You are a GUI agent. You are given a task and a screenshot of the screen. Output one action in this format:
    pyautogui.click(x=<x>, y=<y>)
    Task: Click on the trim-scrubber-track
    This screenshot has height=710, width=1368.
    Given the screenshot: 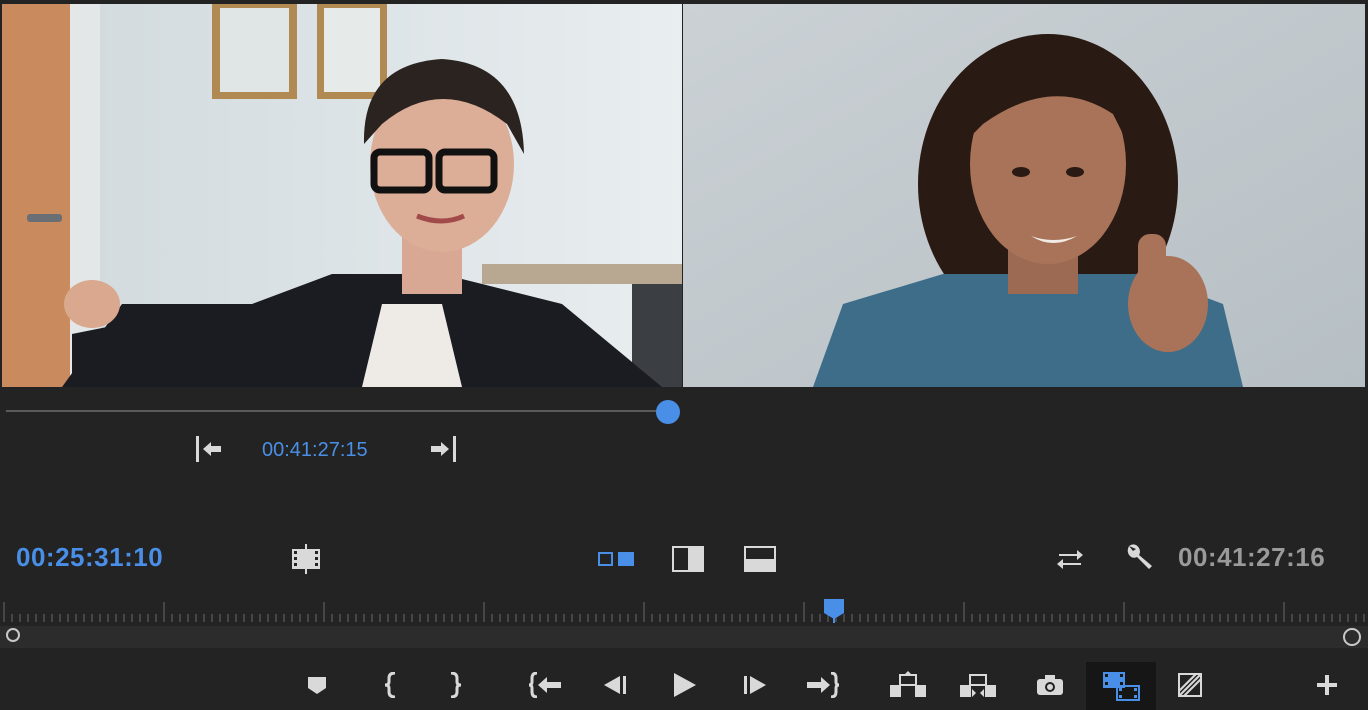 What is the action you would take?
    pyautogui.click(x=337, y=411)
    